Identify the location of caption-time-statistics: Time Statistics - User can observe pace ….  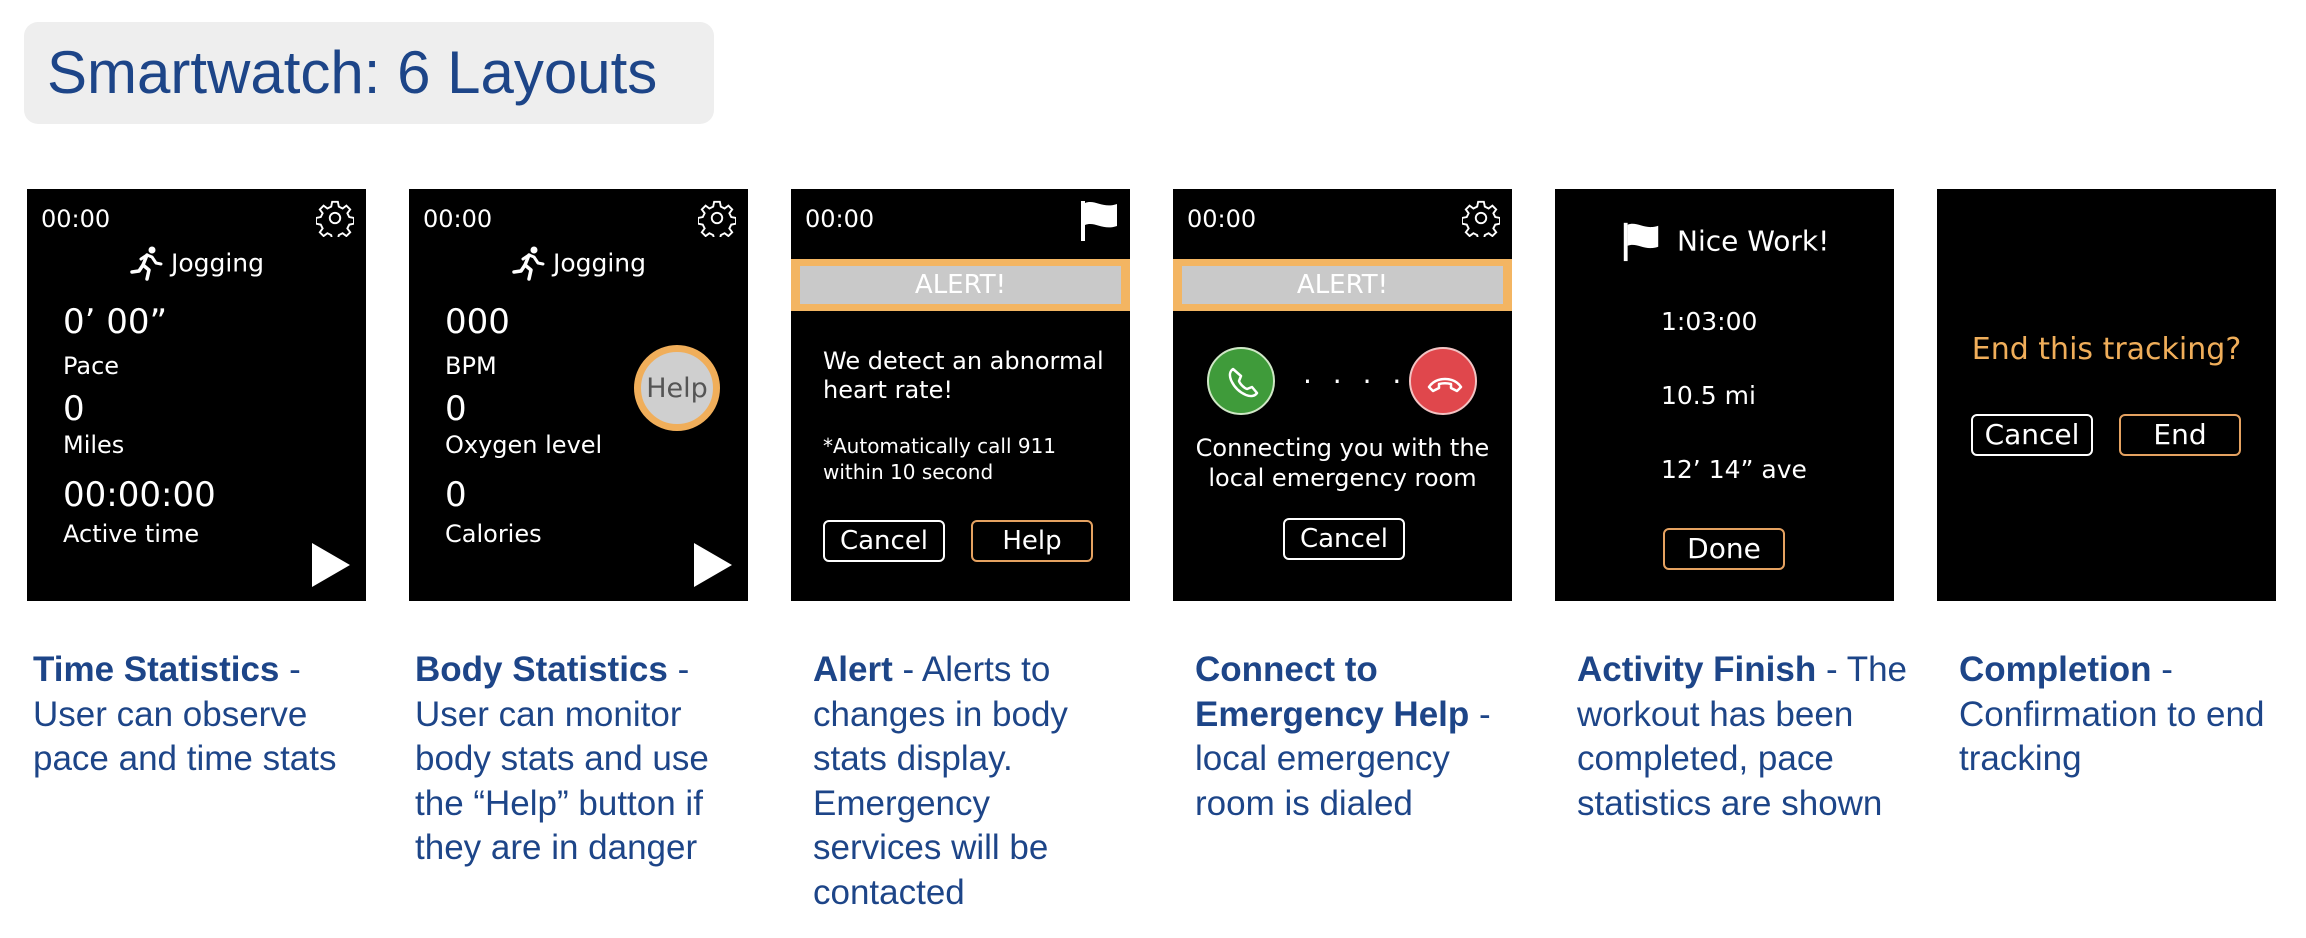
(185, 714).